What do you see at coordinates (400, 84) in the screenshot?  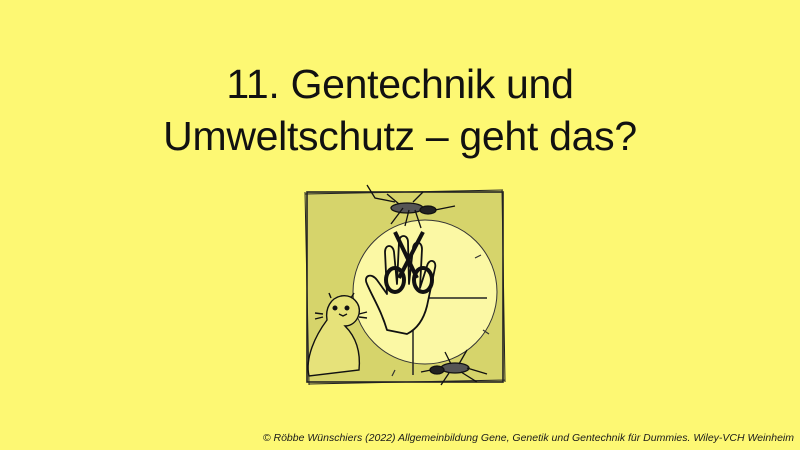 I see `title-line-1: 11. Gentechnik und` at bounding box center [400, 84].